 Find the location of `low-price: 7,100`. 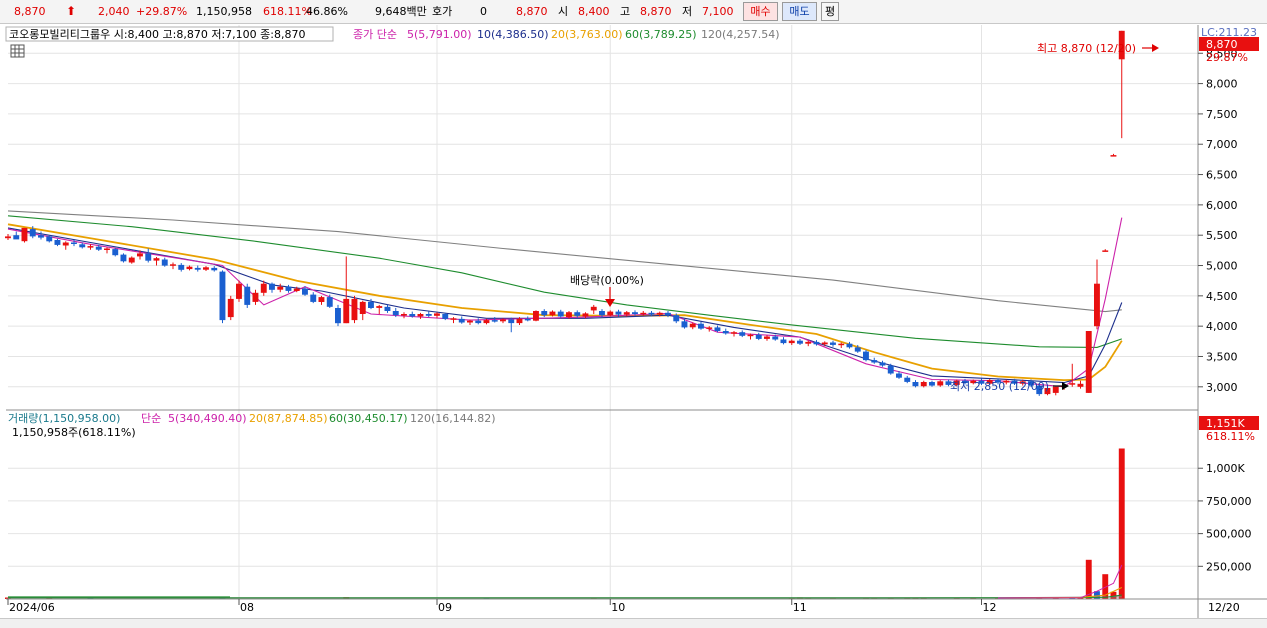

low-price: 7,100 is located at coordinates (718, 11).